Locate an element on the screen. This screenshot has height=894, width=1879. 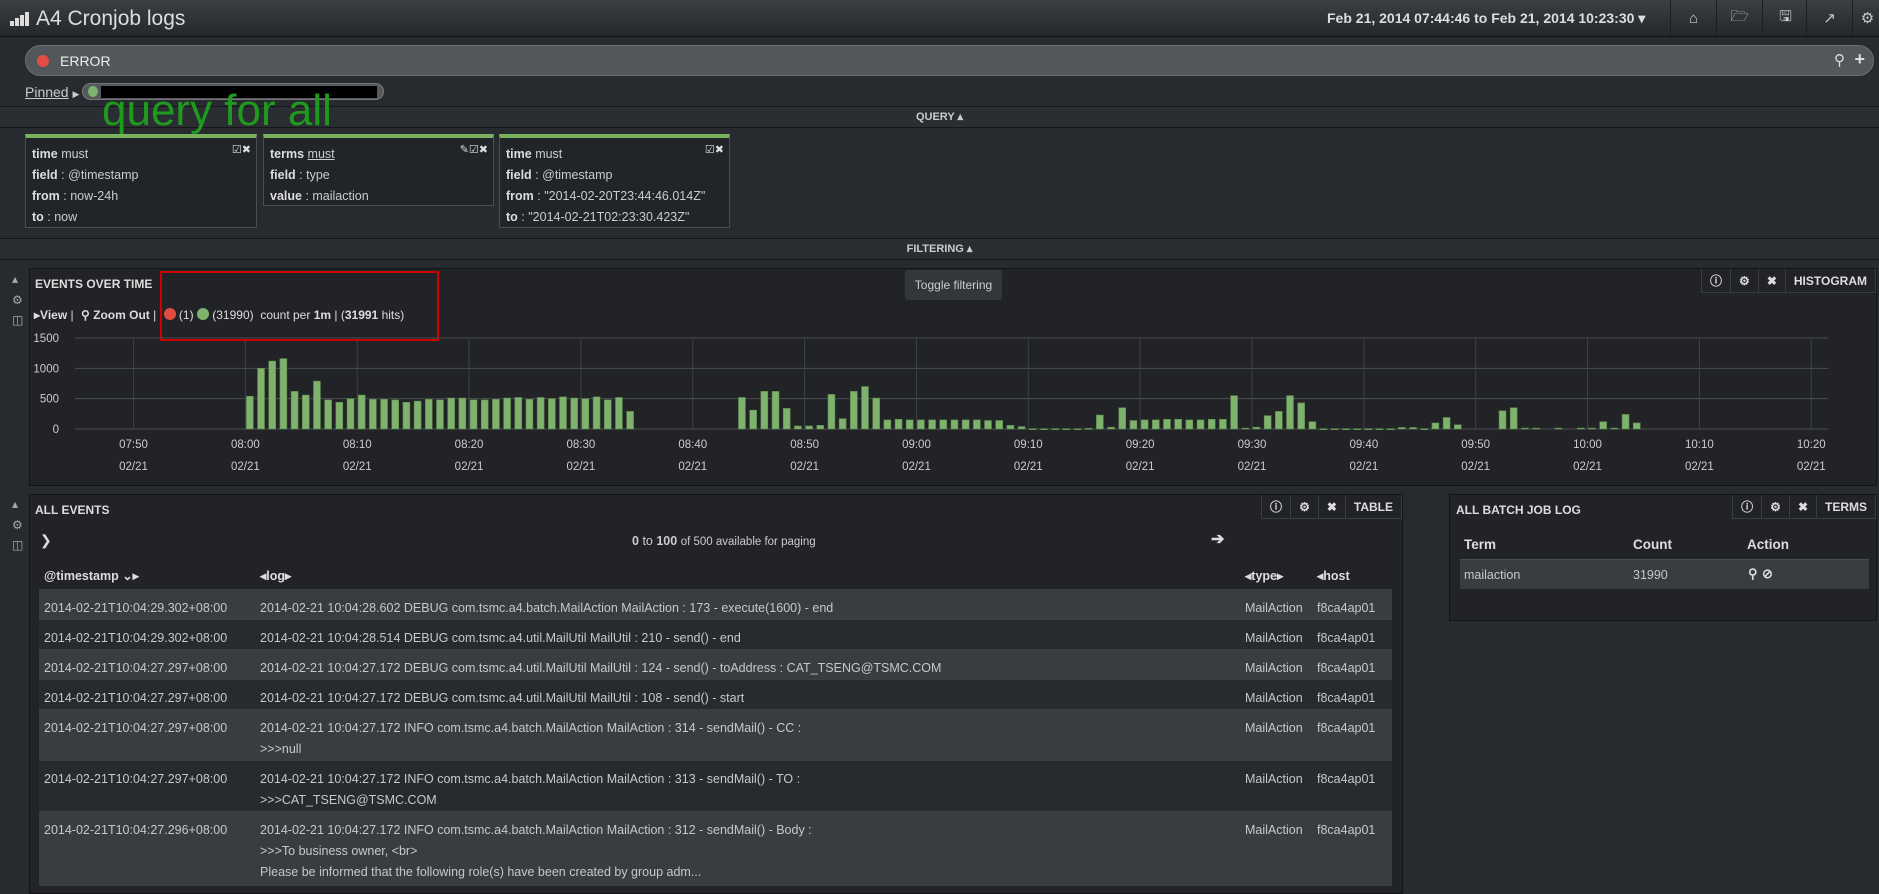
brand: A4 Cronjob logs is located at coordinates (97, 19).